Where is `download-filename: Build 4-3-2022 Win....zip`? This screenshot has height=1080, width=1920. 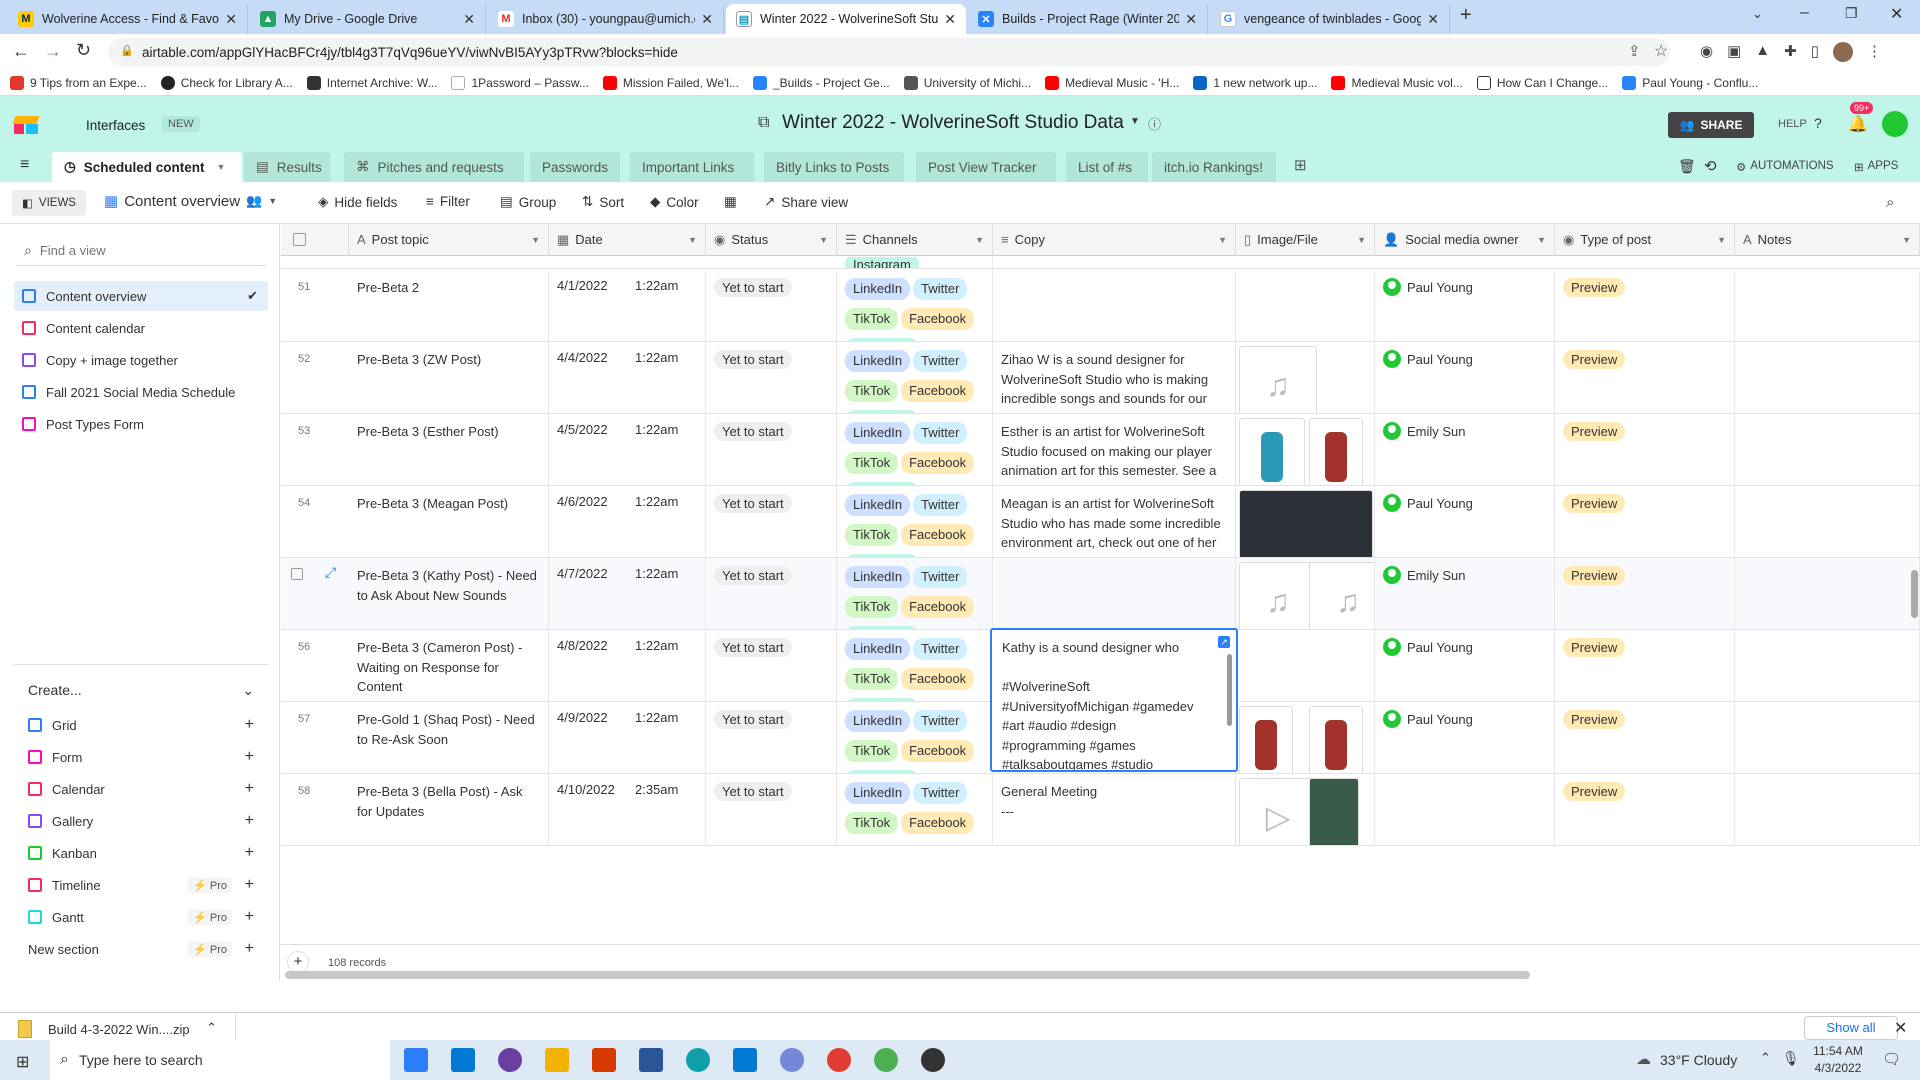 download-filename: Build 4-3-2022 Win....zip is located at coordinates (119, 1029).